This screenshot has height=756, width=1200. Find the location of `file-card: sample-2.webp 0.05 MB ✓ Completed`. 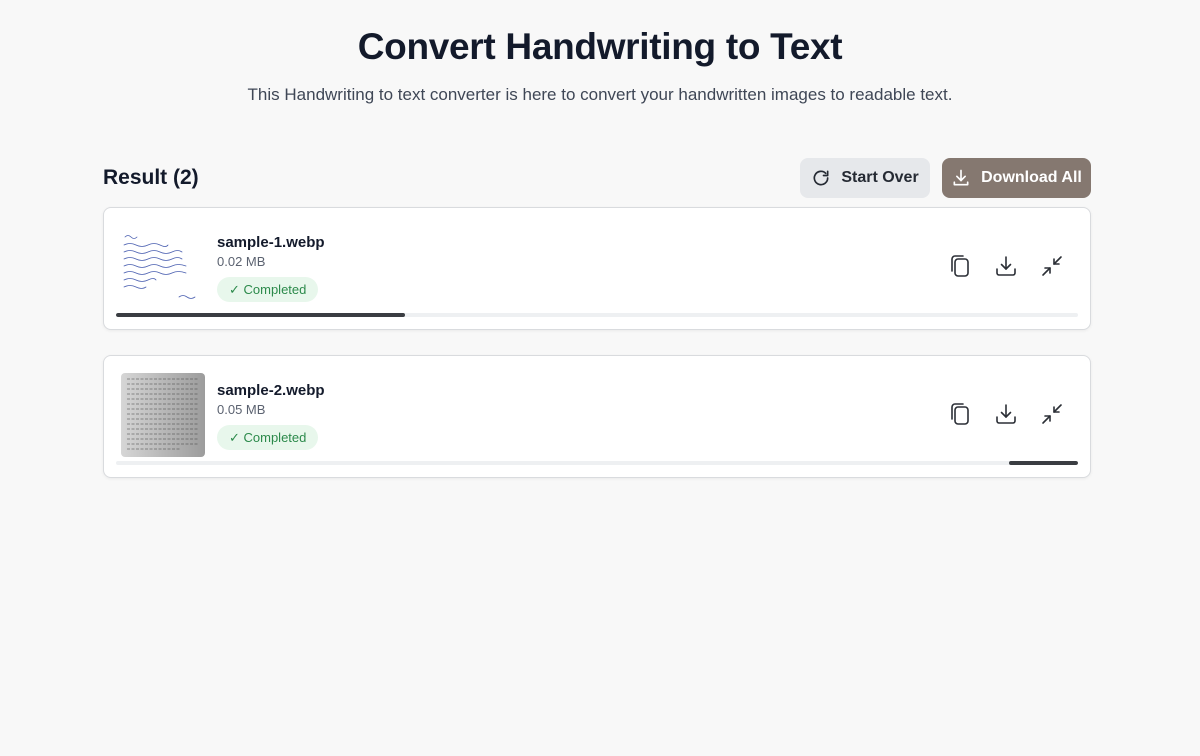

file-card: sample-2.webp 0.05 MB ✓ Completed is located at coordinates (597, 416).